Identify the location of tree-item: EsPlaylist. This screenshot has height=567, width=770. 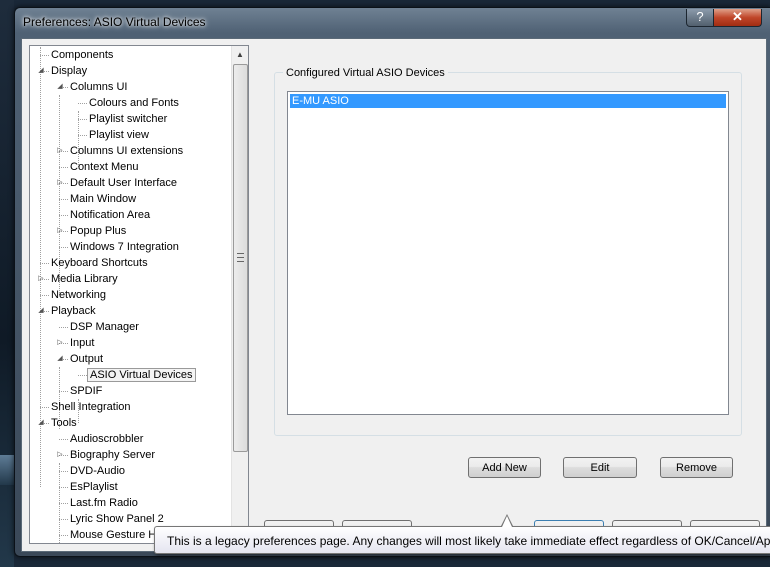
(94, 487).